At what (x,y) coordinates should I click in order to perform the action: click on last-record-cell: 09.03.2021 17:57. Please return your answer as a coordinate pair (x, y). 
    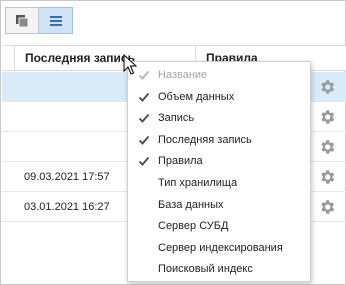
    Looking at the image, I should click on (67, 177).